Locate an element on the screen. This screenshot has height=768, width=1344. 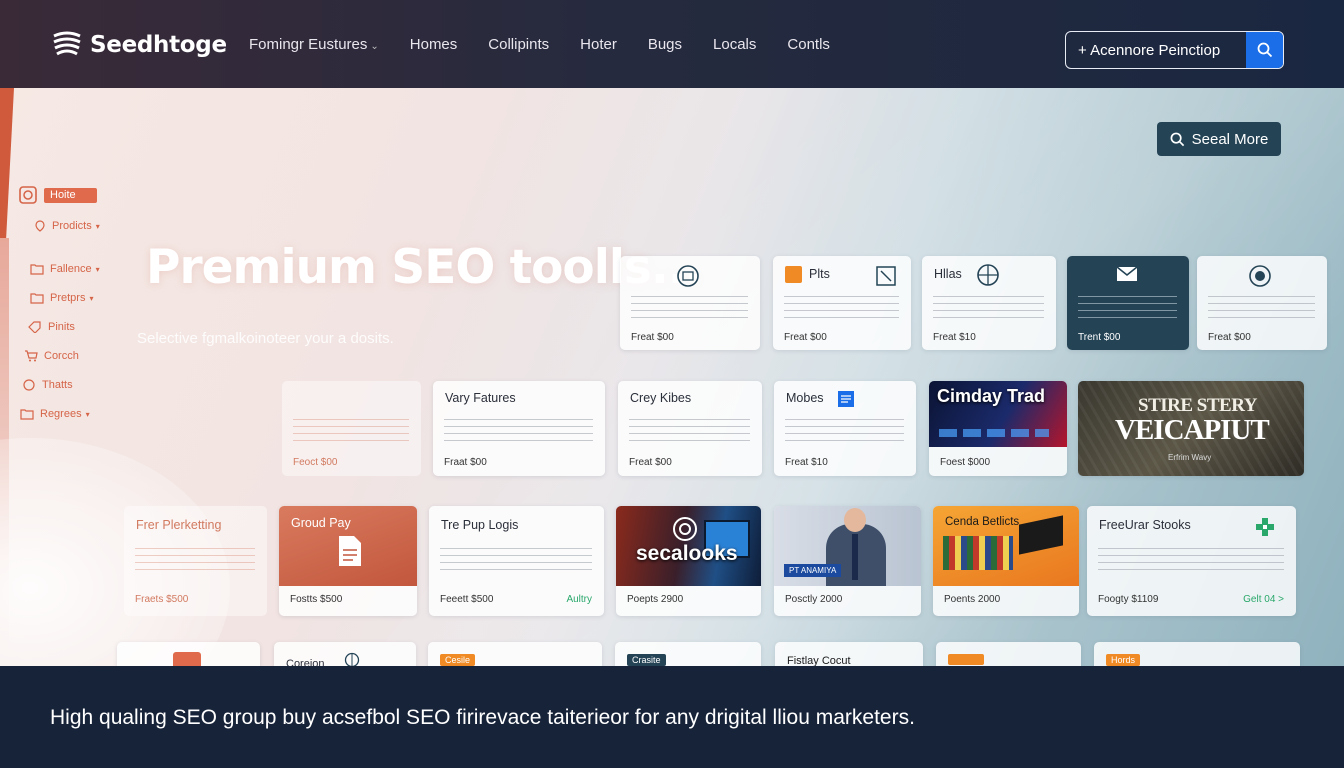
hero-subtitle: Selective fgmalkoinoteer your a dosits. is located at coordinates (265, 338).